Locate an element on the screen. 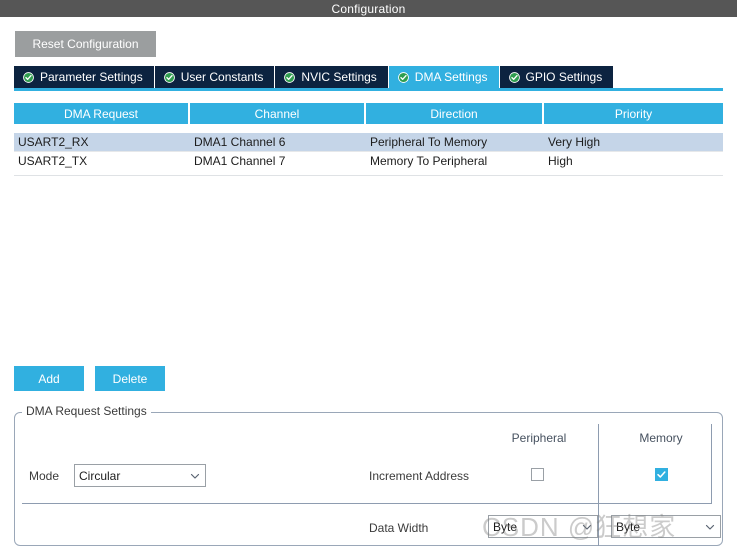  window-titlebar: Configuration is located at coordinates (368, 8).